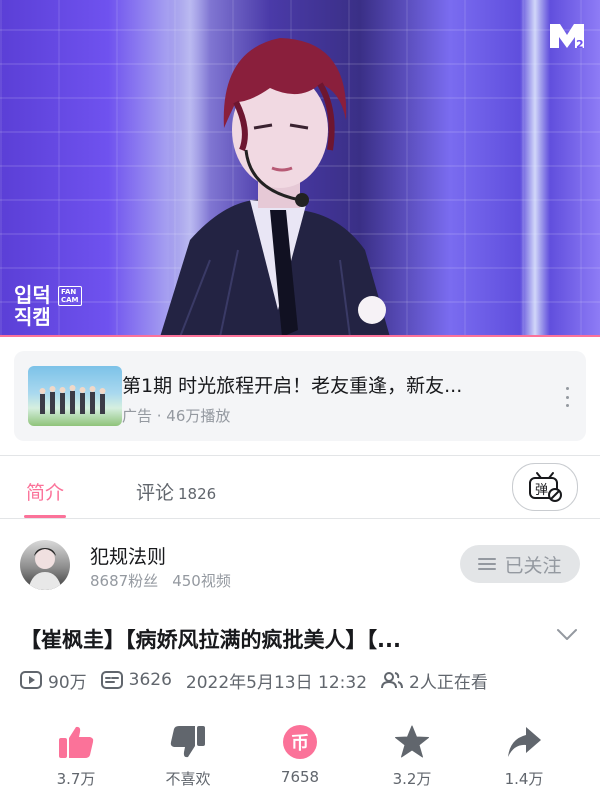  I want to click on coin-icon: 币, so click(300, 742).